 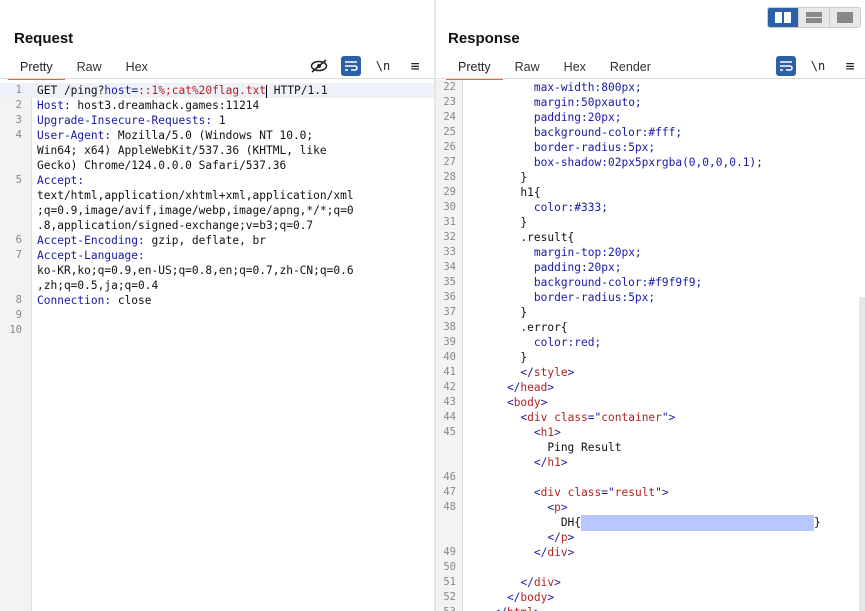 I want to click on response-code-line: 48 <p>, so click(x=650, y=507).